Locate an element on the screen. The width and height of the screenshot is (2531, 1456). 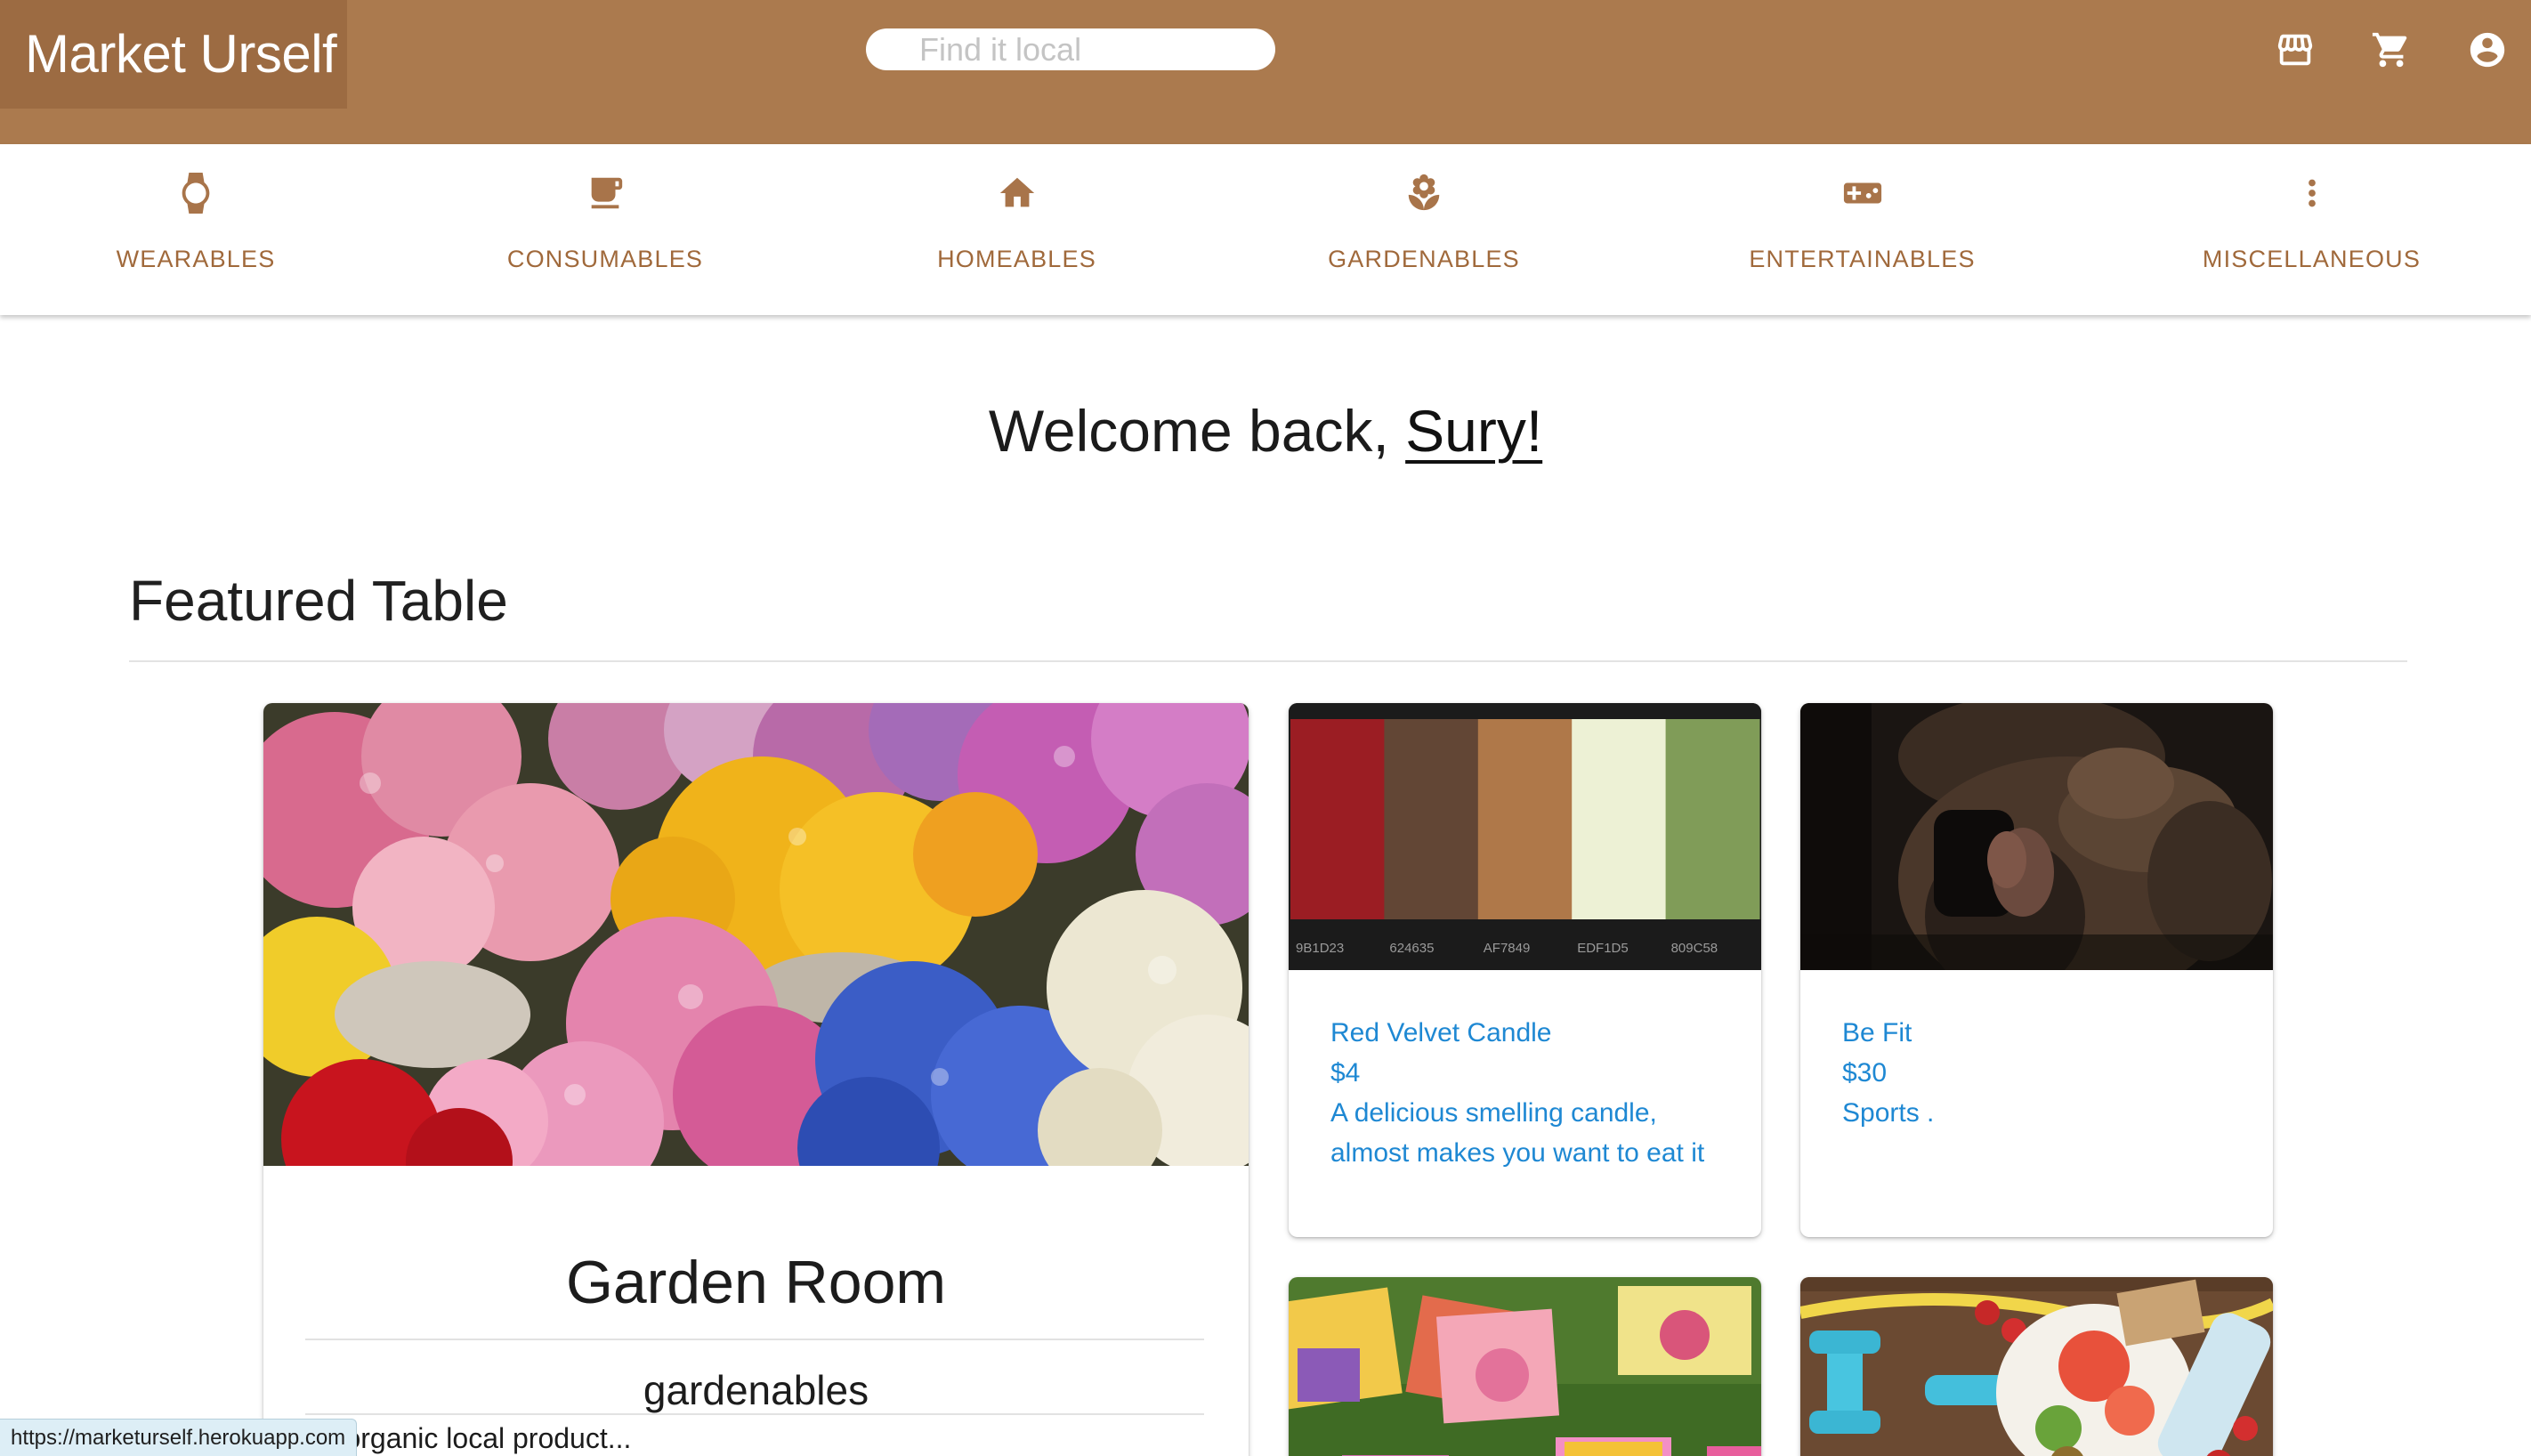
top-app-bar: Market Urself is located at coordinates (1265, 72).